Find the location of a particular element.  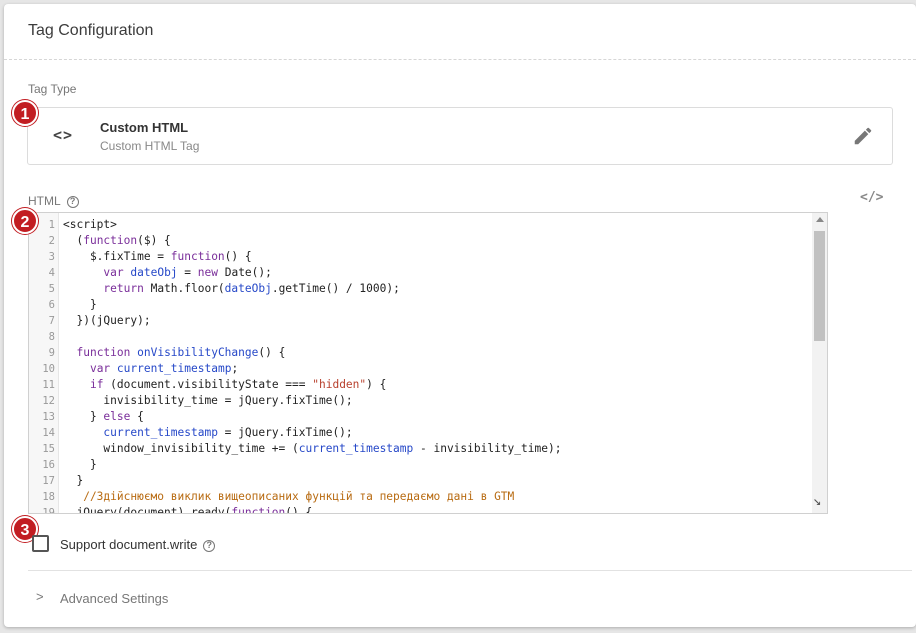

tag-type-subtitle: Custom HTML Tag is located at coordinates (150, 146).